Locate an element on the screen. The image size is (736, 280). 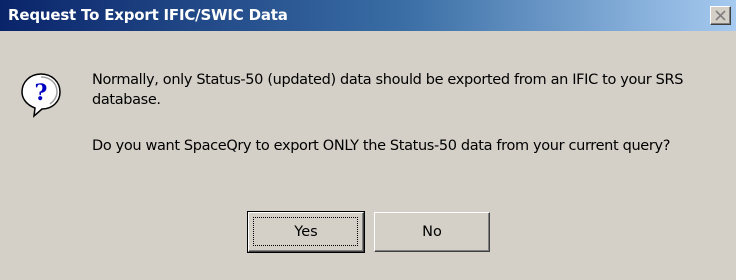
close-icon is located at coordinates (720, 15).